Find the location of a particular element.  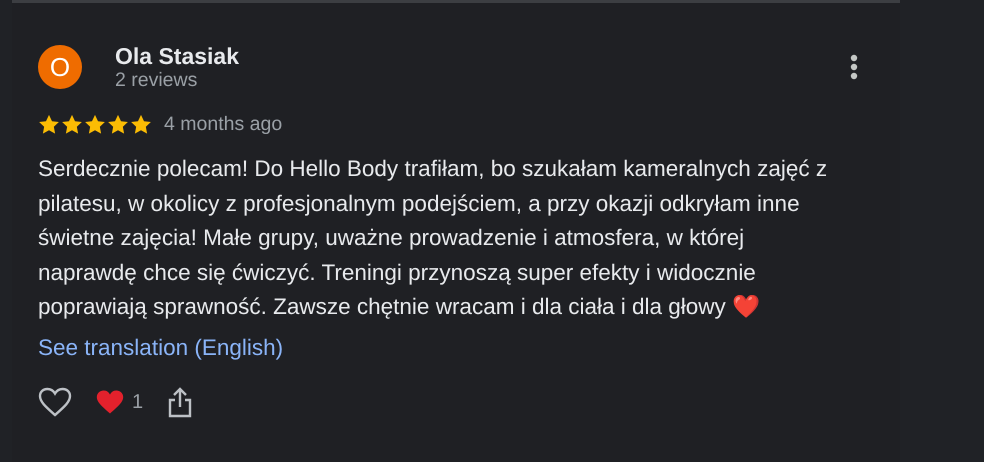

share-icon is located at coordinates (180, 402).